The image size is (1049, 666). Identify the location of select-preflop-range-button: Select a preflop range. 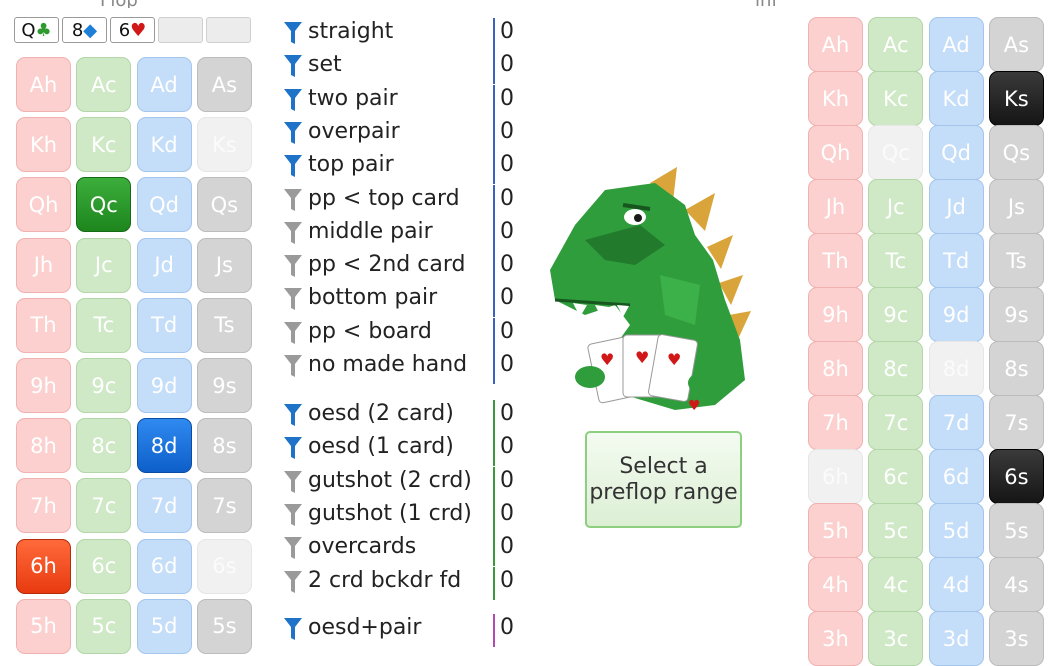
(663, 479).